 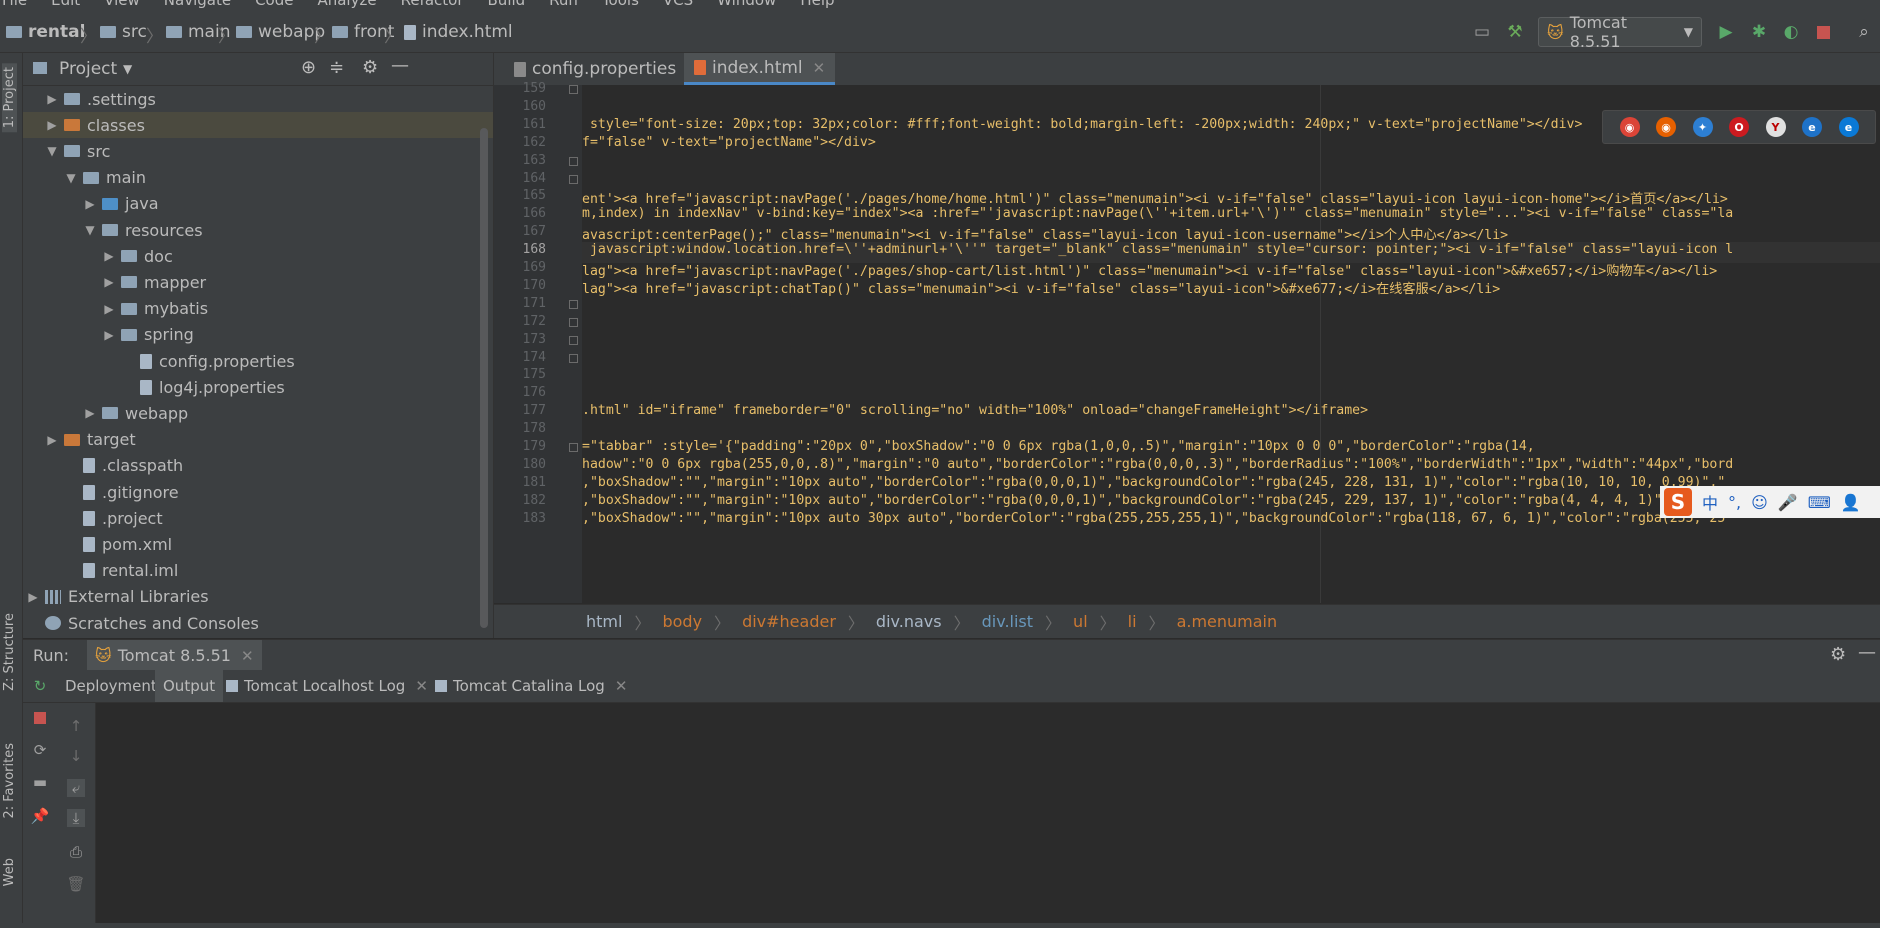 What do you see at coordinates (682, 621) in the screenshot?
I see `breadcrumb-body: body` at bounding box center [682, 621].